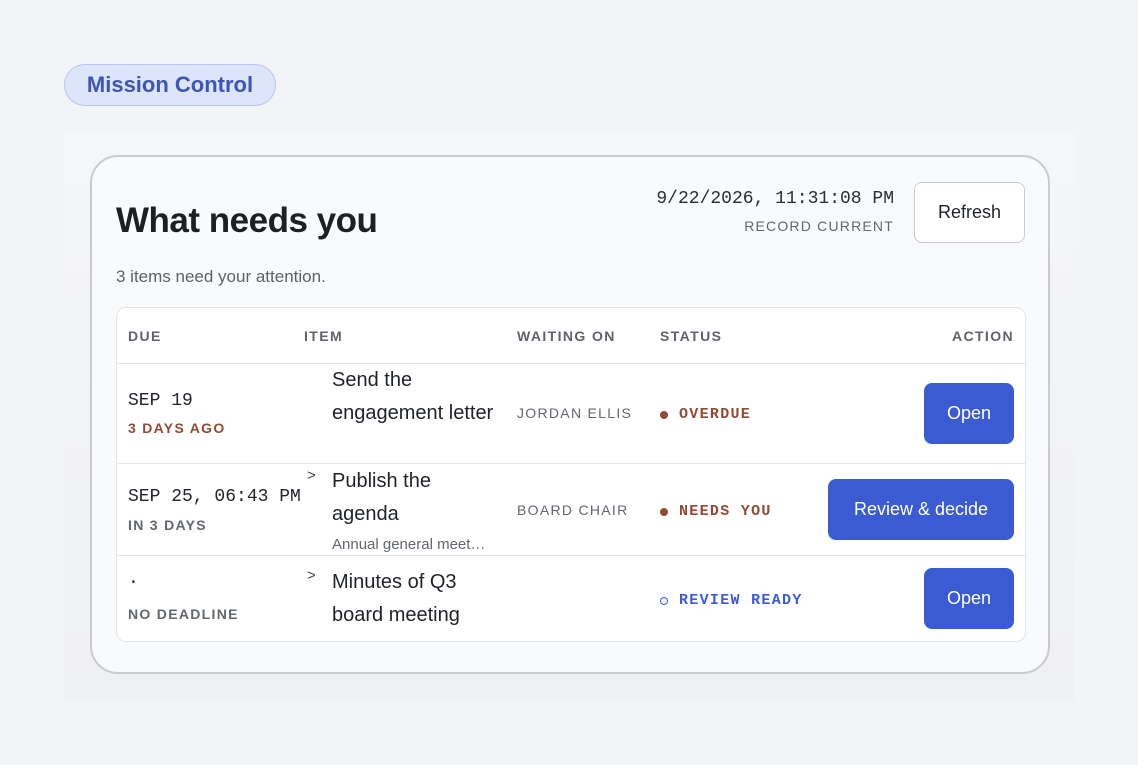 This screenshot has height=765, width=1138. What do you see at coordinates (324, 336) in the screenshot?
I see `column-header-item: ITEM` at bounding box center [324, 336].